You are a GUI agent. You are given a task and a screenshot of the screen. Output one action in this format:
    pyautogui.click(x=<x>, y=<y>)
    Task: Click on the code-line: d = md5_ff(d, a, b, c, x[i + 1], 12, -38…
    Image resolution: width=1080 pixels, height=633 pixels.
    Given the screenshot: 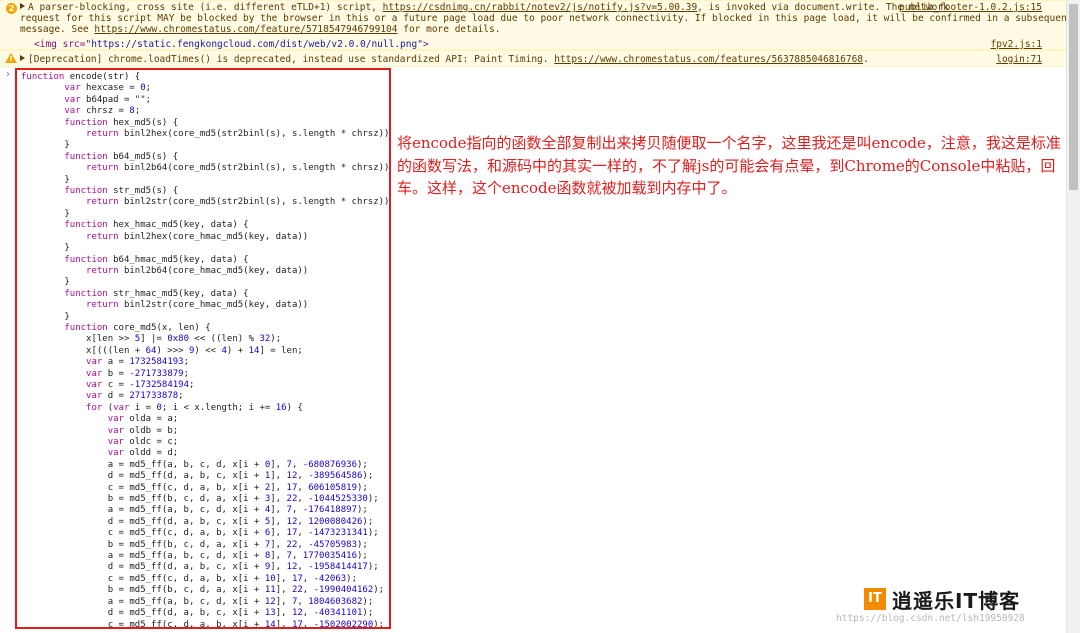 What is the action you would take?
    pyautogui.click(x=197, y=476)
    